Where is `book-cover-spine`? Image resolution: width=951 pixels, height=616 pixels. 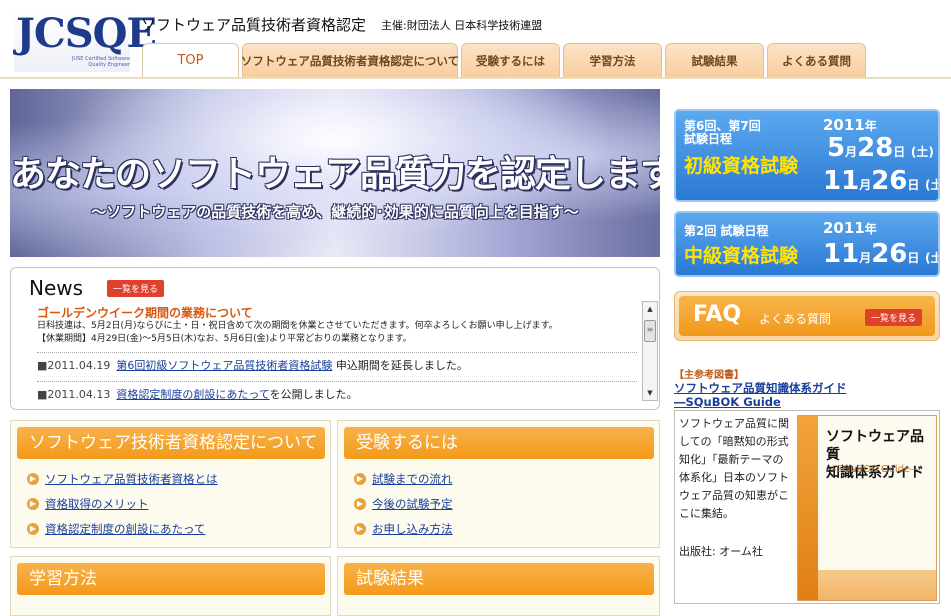 book-cover-spine is located at coordinates (808, 508).